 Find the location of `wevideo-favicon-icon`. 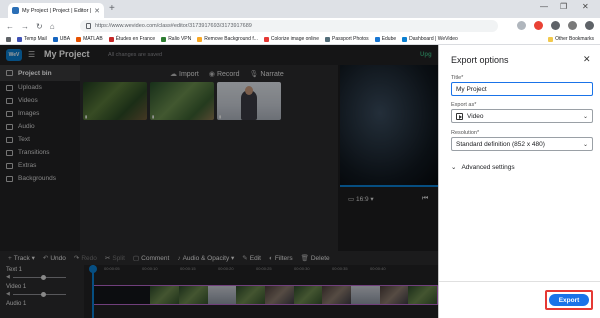

wevideo-favicon-icon is located at coordinates (15, 10).